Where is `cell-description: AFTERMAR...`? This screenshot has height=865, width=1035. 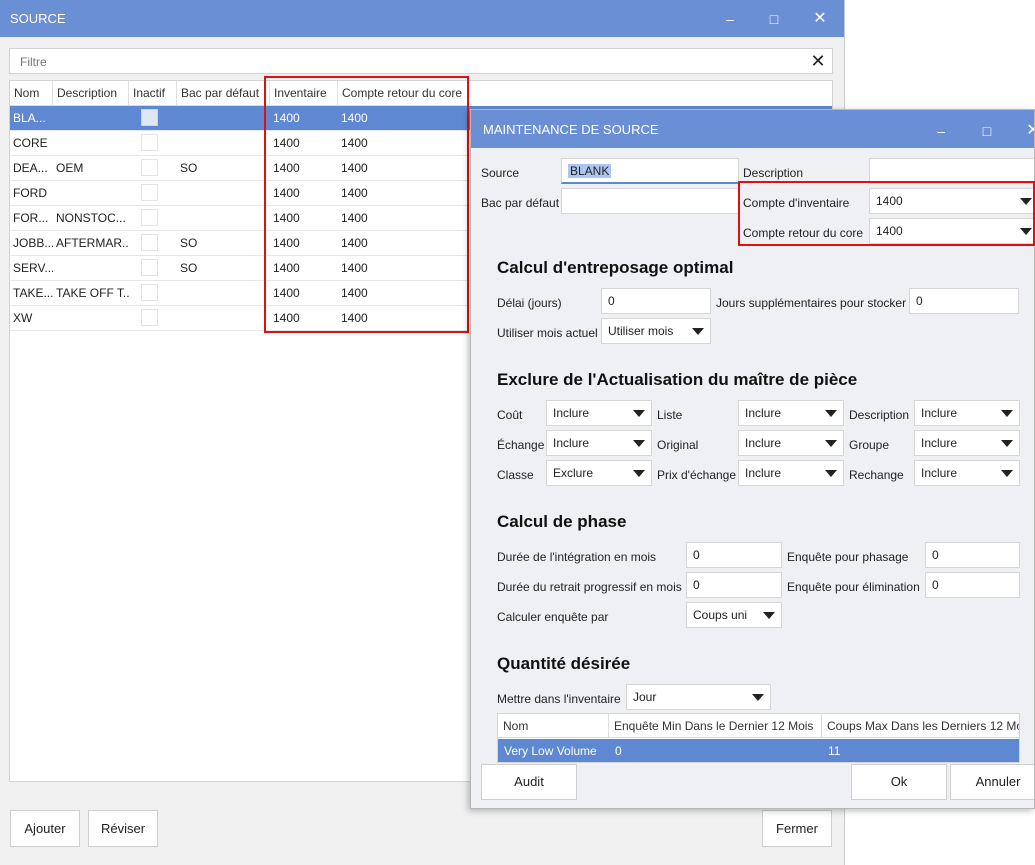
cell-description: AFTERMAR... is located at coordinates (92, 243).